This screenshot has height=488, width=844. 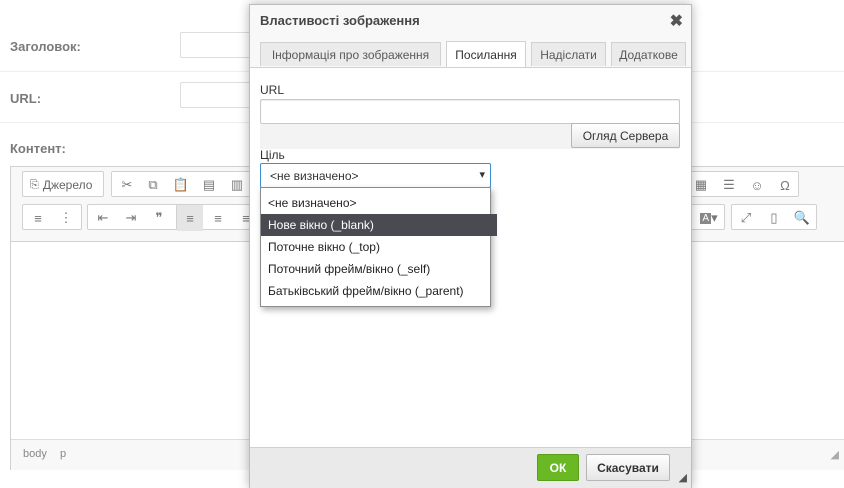 What do you see at coordinates (743, 184) in the screenshot?
I see `insert-group: ▦ ☰ ☺ Ω` at bounding box center [743, 184].